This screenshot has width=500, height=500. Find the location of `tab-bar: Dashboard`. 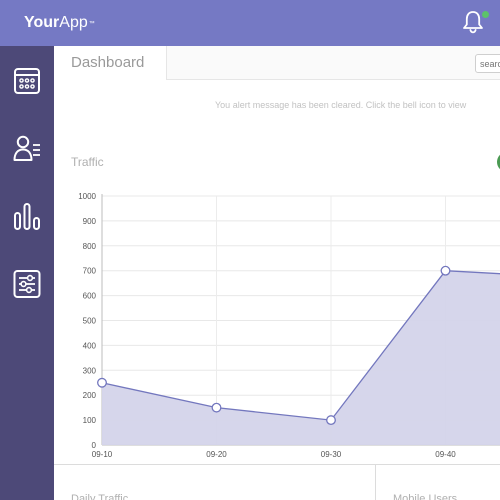

tab-bar: Dashboard is located at coordinates (277, 63).